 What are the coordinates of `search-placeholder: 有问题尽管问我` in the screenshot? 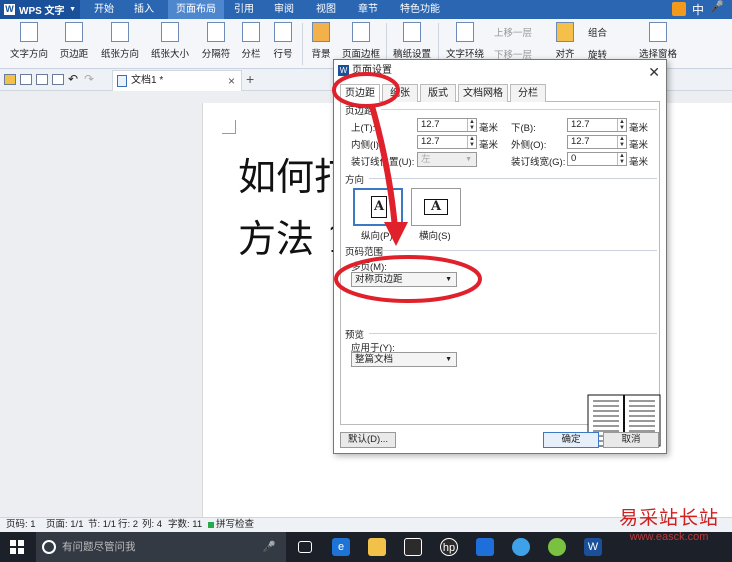 It's located at (99, 547).